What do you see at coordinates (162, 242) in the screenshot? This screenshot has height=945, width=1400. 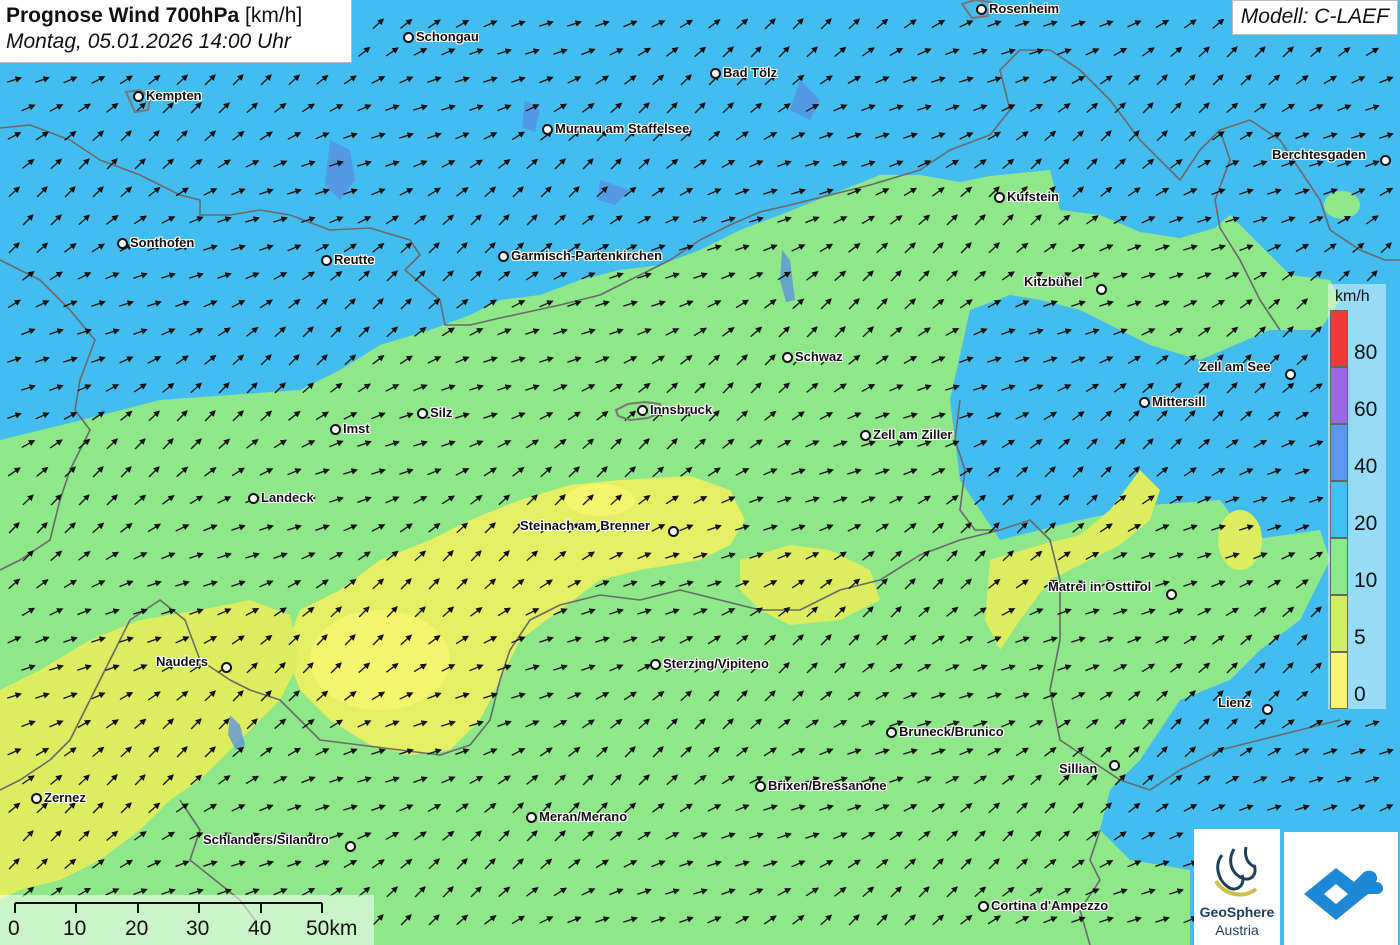 I see `city-name: Sonthofen` at bounding box center [162, 242].